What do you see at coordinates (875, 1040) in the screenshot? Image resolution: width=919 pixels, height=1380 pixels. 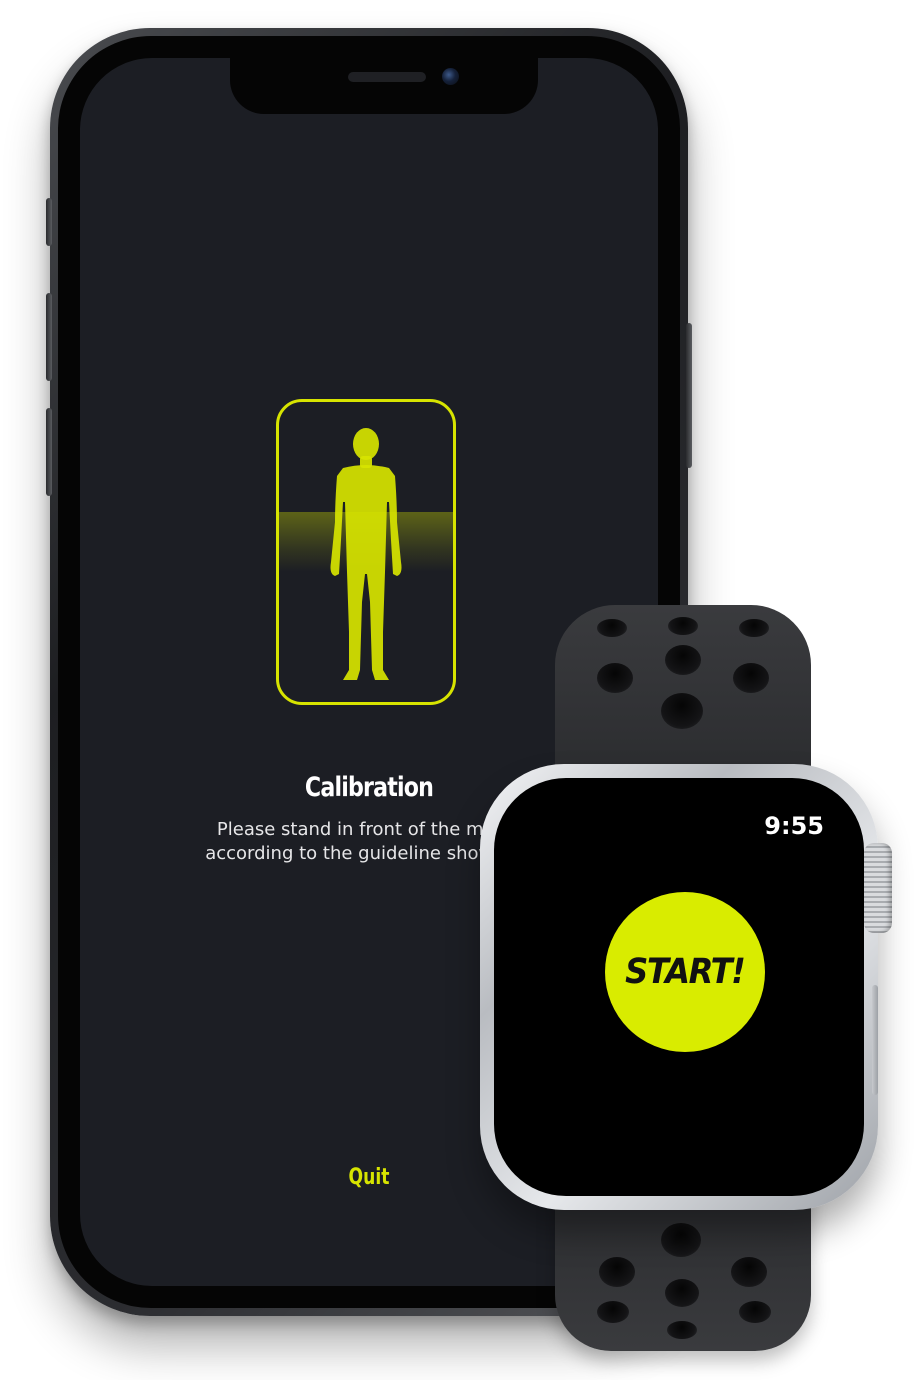 I see `watch-side-button` at bounding box center [875, 1040].